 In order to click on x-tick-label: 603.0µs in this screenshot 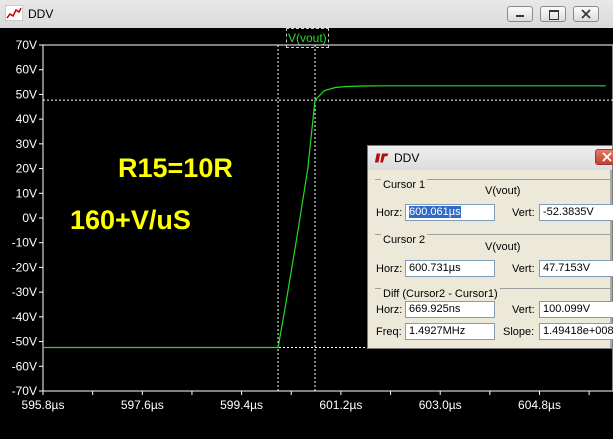, I will do `click(440, 405)`.